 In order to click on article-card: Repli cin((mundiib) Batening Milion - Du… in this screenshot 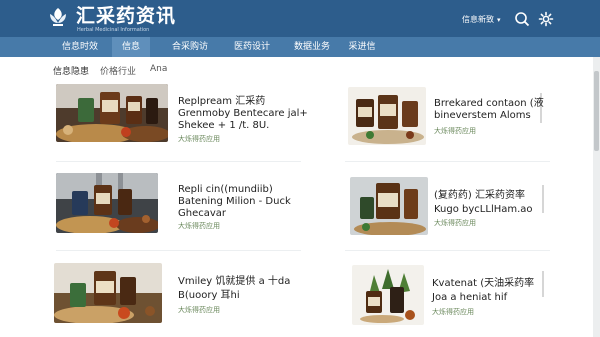, I will do `click(176, 204)`.